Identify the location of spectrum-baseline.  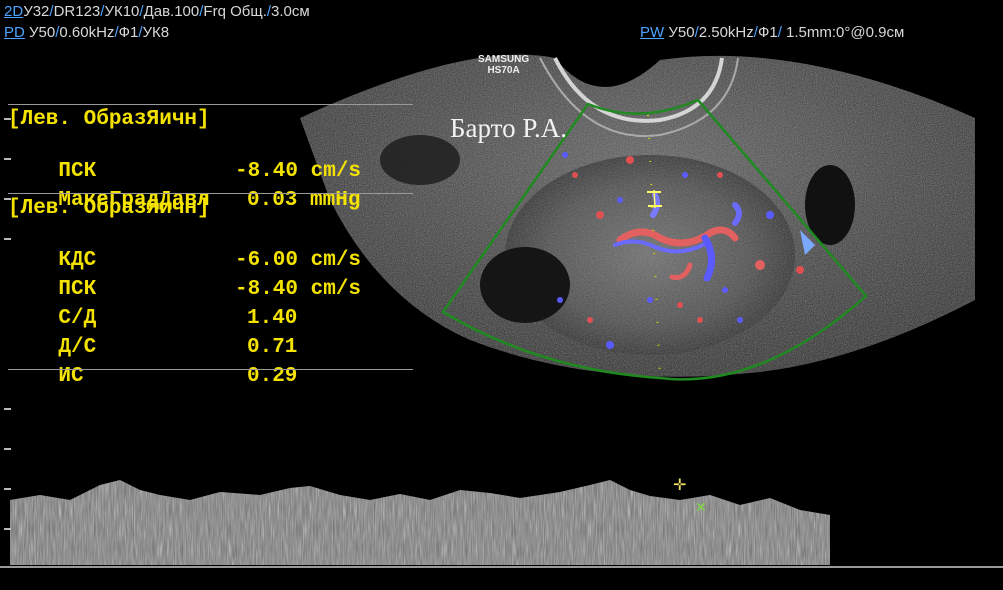
(501, 567).